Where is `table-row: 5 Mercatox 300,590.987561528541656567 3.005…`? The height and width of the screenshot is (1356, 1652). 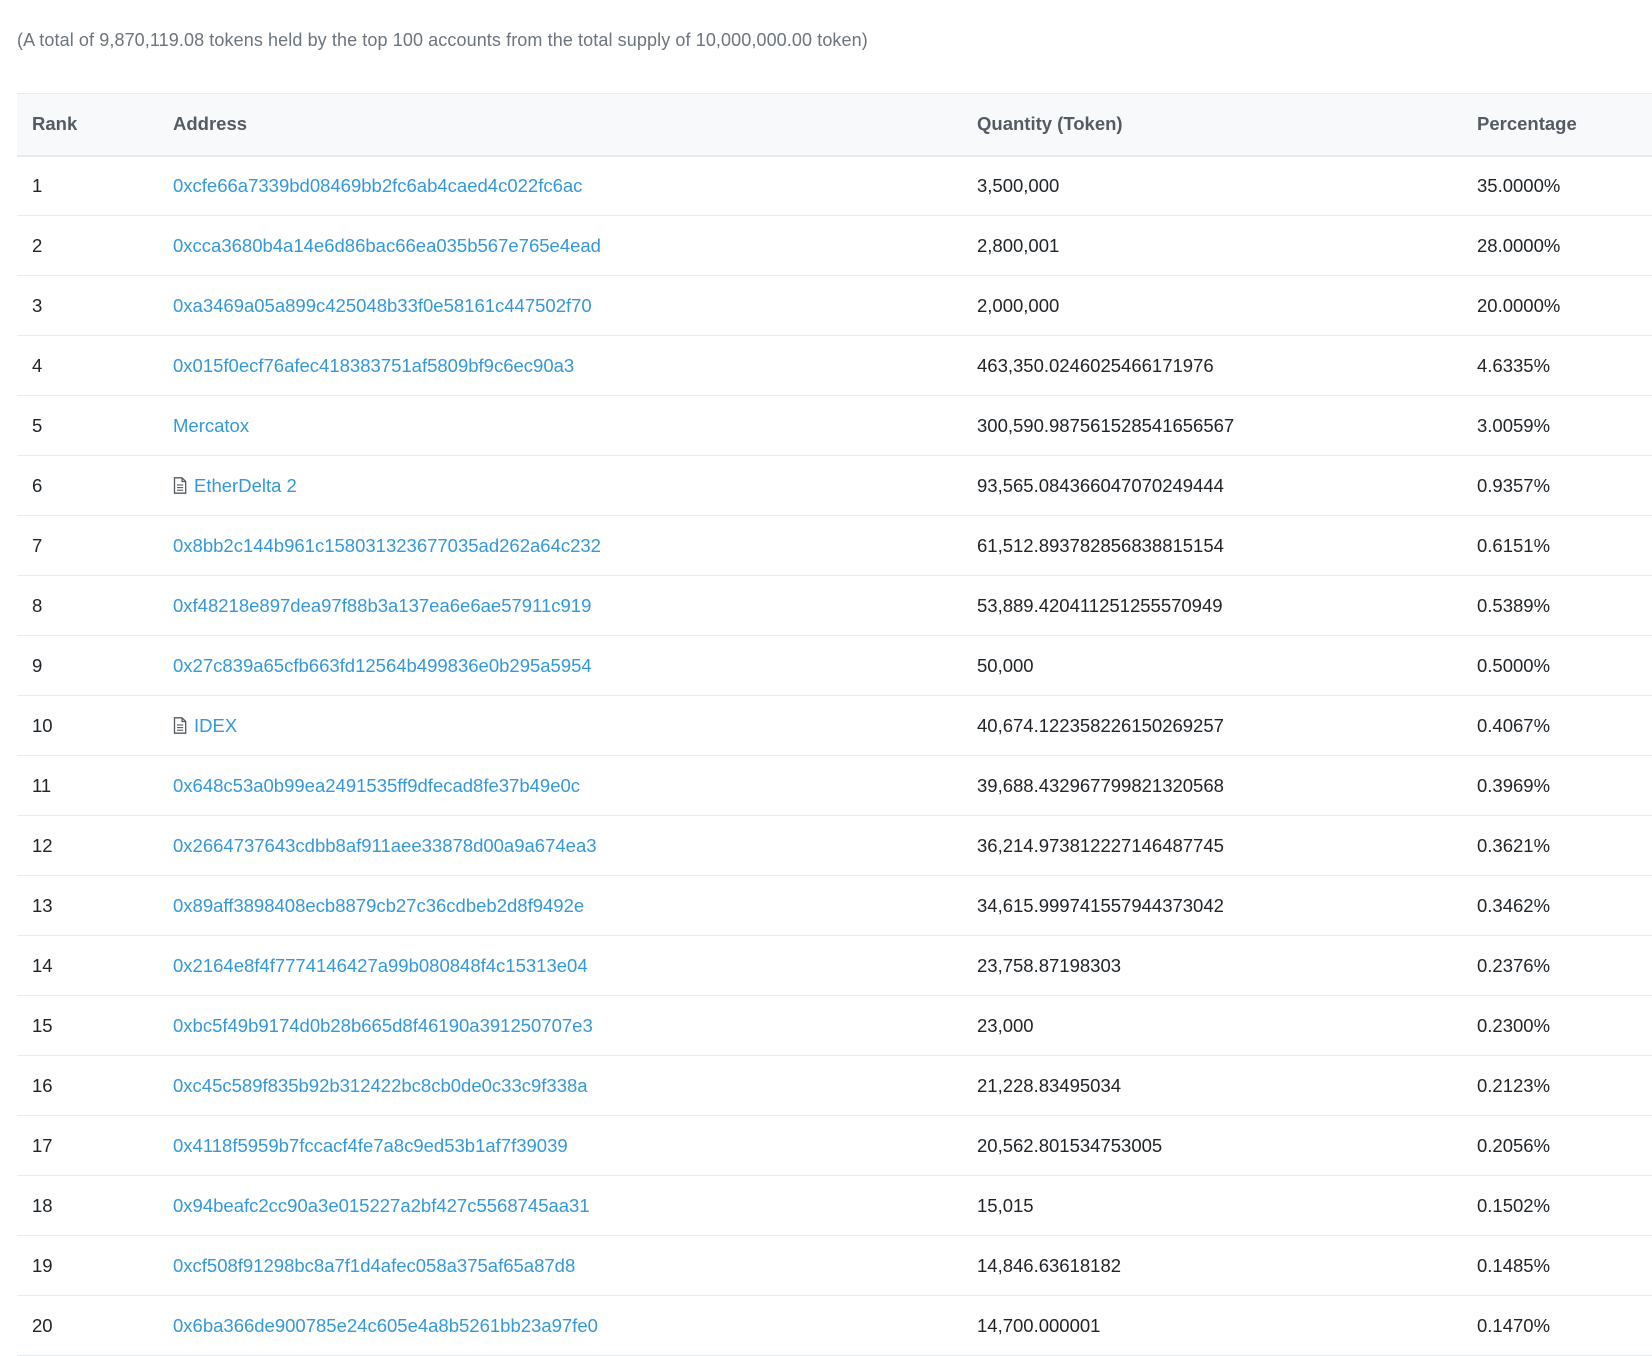 table-row: 5 Mercatox 300,590.987561528541656567 3.005… is located at coordinates (834, 426).